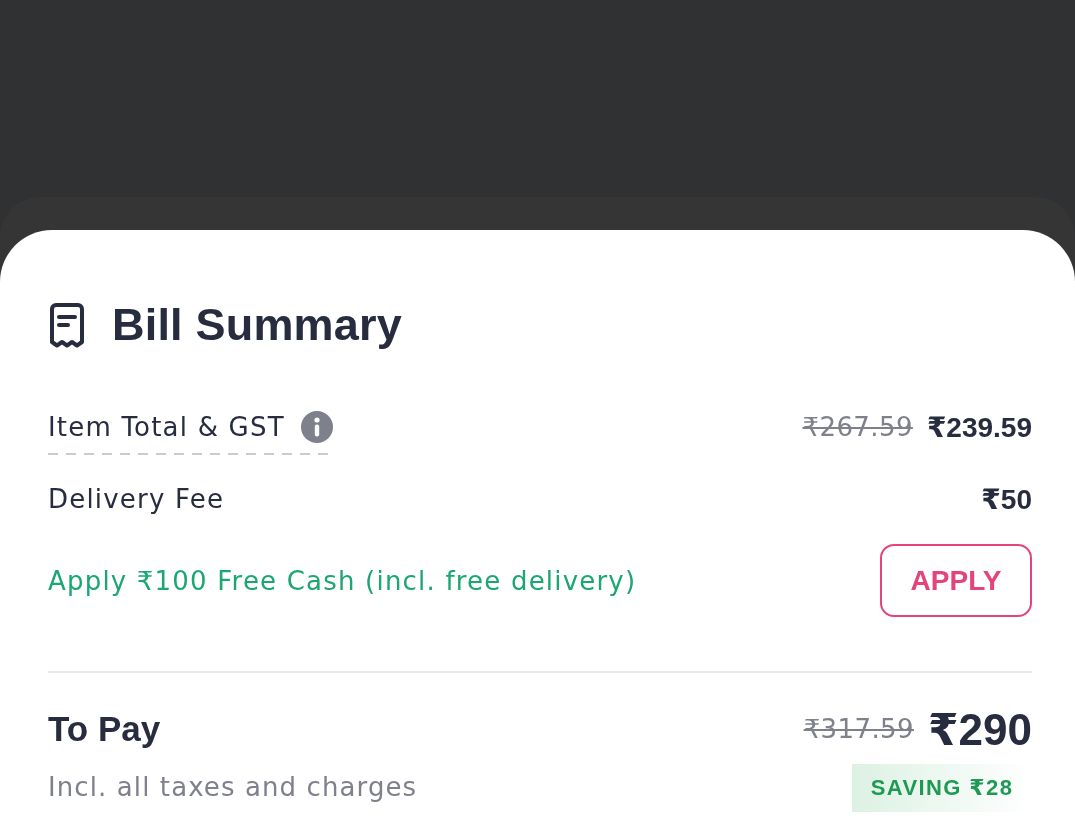  What do you see at coordinates (136, 499) in the screenshot?
I see `charge-label: Delivery Fee` at bounding box center [136, 499].